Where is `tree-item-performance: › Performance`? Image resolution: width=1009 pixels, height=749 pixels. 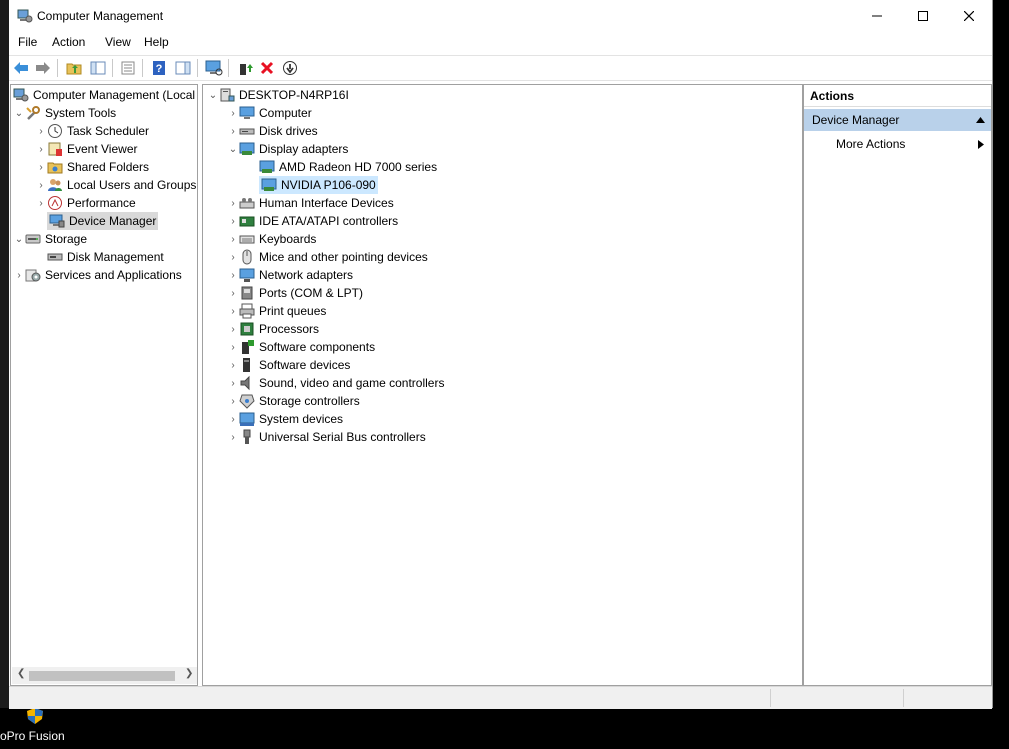
tree-item-performance: › Performance is located at coordinates (85, 203).